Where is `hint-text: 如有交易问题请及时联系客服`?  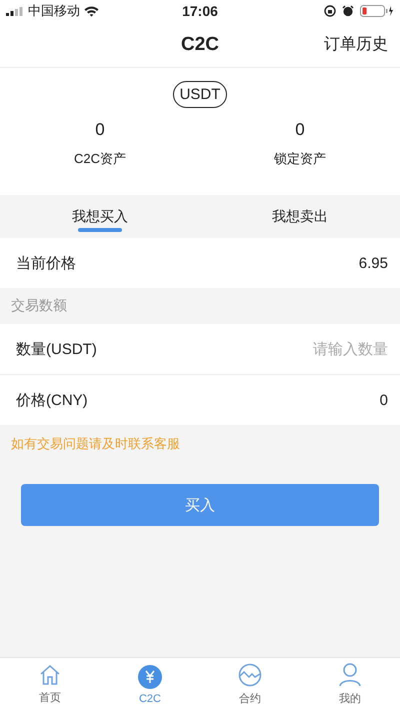 hint-text: 如有交易问题请及时联系客服 is located at coordinates (95, 443).